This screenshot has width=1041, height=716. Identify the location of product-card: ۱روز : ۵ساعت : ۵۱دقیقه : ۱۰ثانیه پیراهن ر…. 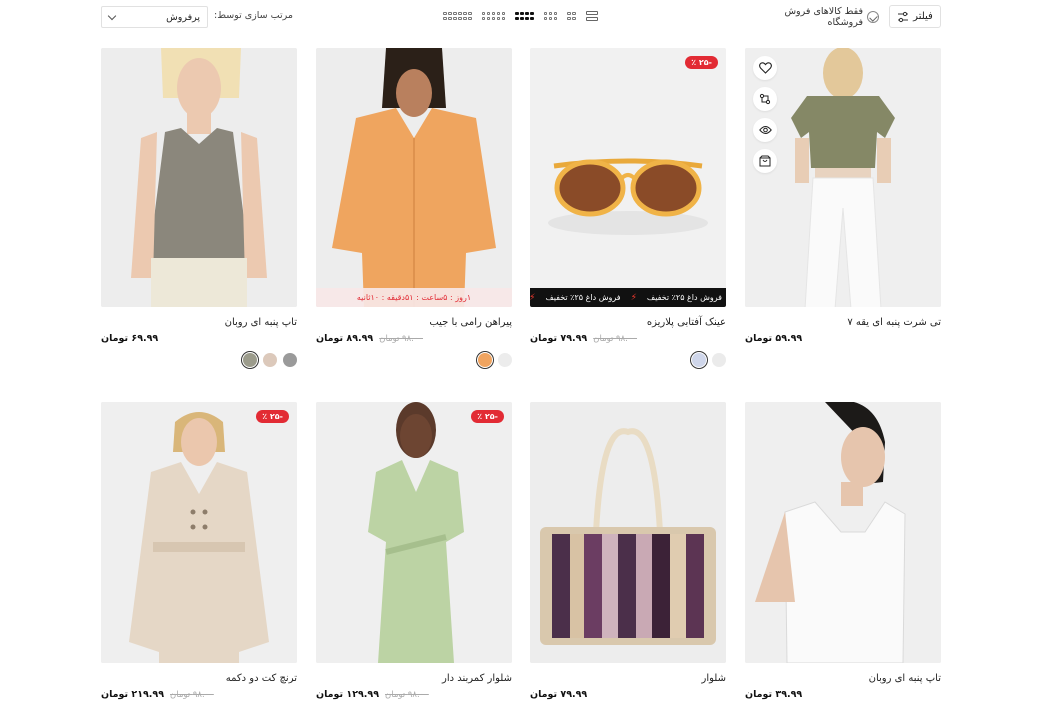
(414, 207).